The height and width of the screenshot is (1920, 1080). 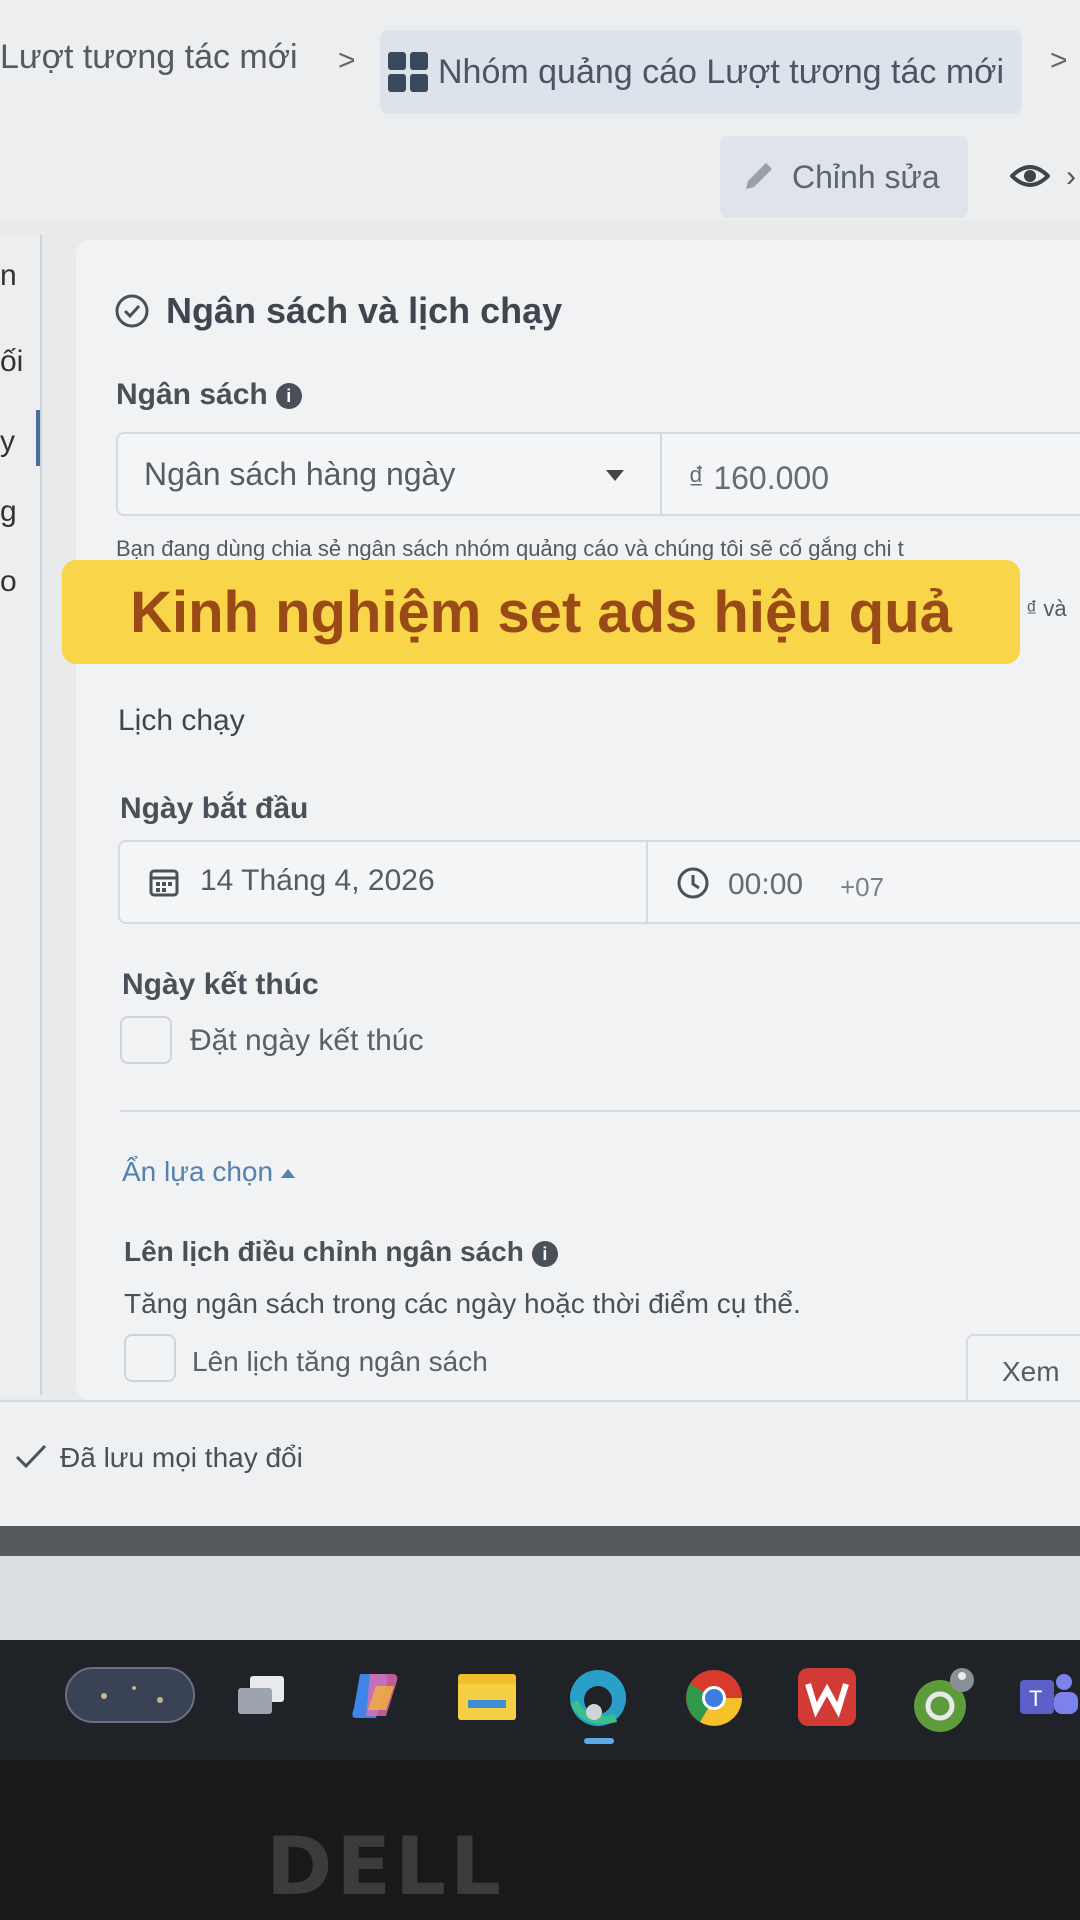 I want to click on budget-label-text: Ngân sách, so click(x=192, y=394).